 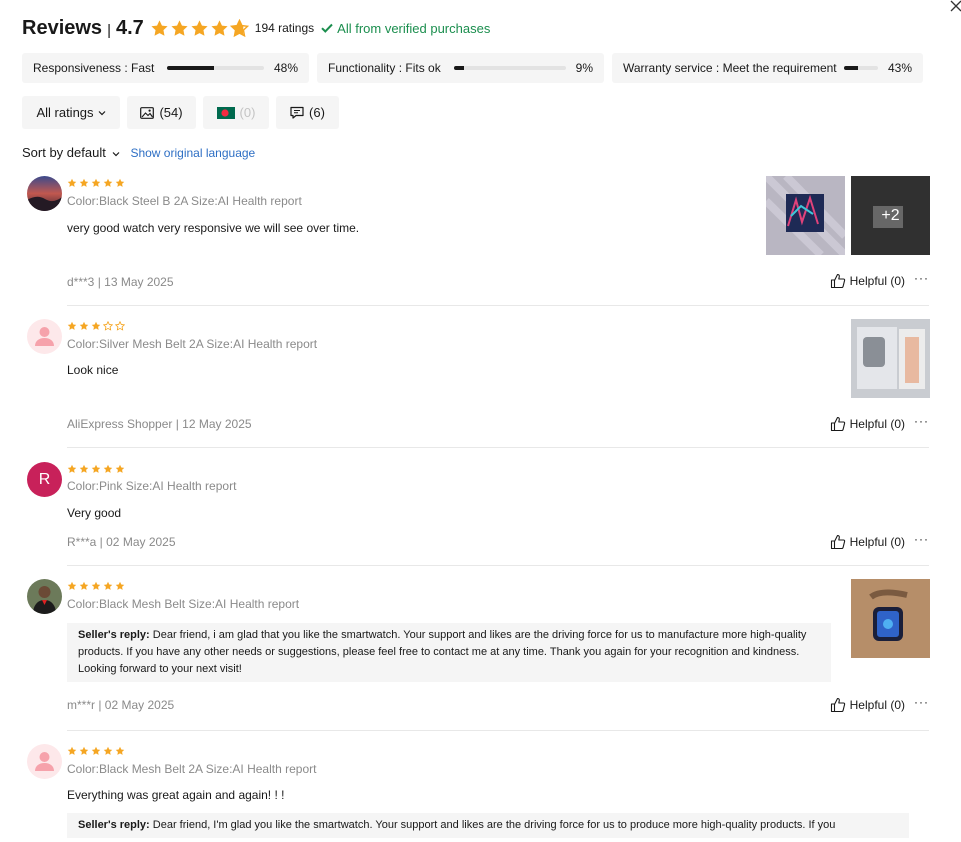 I want to click on review-meta: R***a | 02 May 2025, so click(x=121, y=542).